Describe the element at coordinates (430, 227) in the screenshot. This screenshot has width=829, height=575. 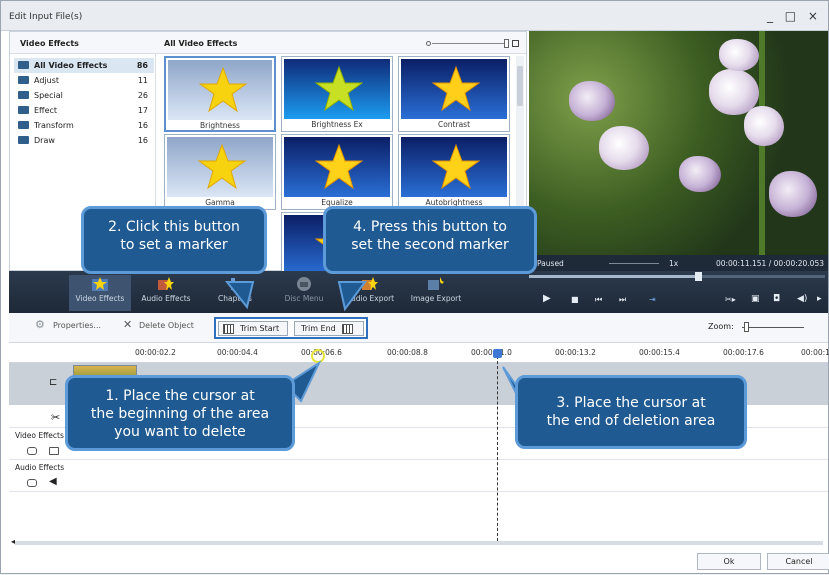
I see `callout-line: 4. Press this button to` at that location.